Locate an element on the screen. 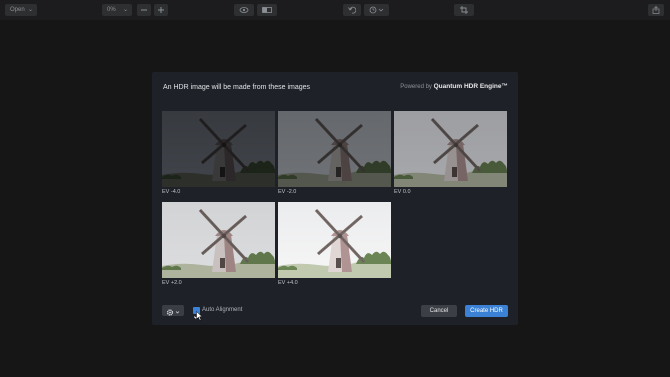 This screenshot has width=670, height=377. compare-icon is located at coordinates (267, 10).